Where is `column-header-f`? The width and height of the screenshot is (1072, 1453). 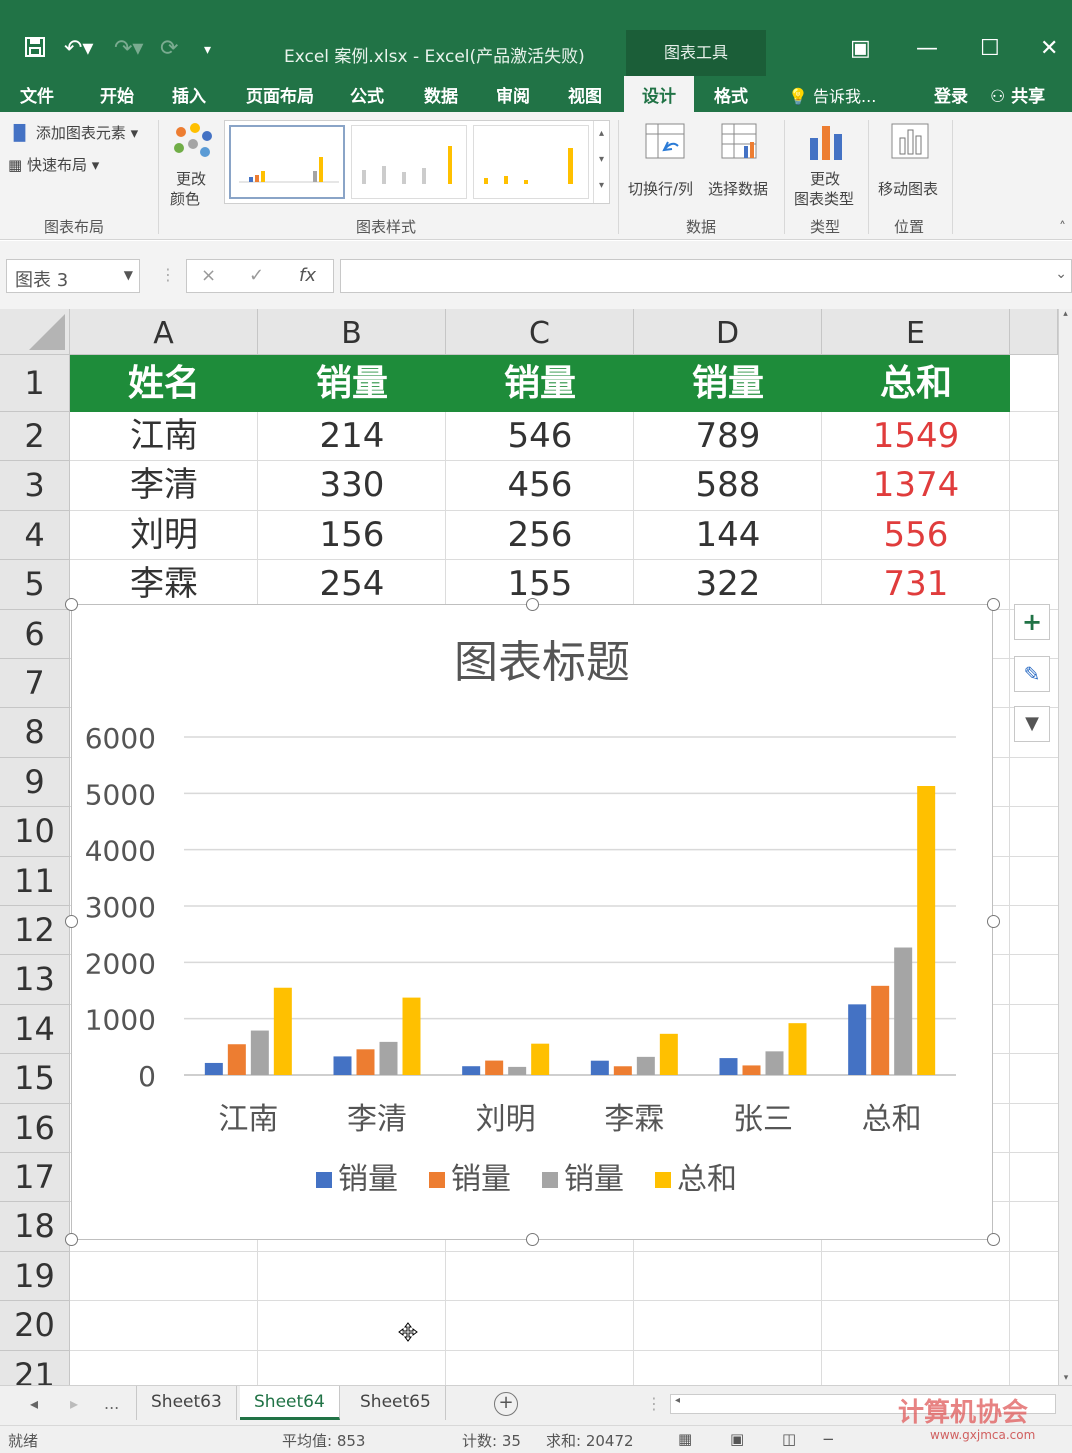 column-header-f is located at coordinates (1034, 332).